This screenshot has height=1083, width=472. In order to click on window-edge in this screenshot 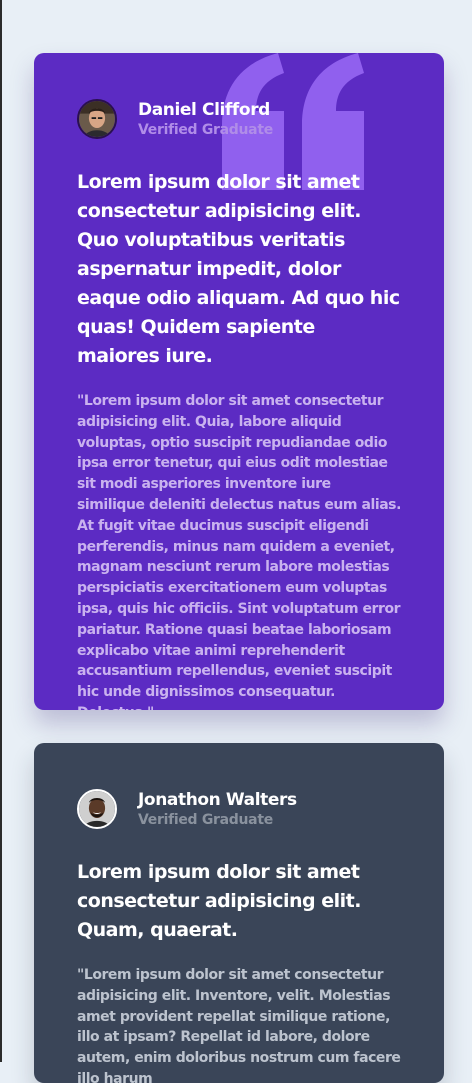, I will do `click(1, 531)`.